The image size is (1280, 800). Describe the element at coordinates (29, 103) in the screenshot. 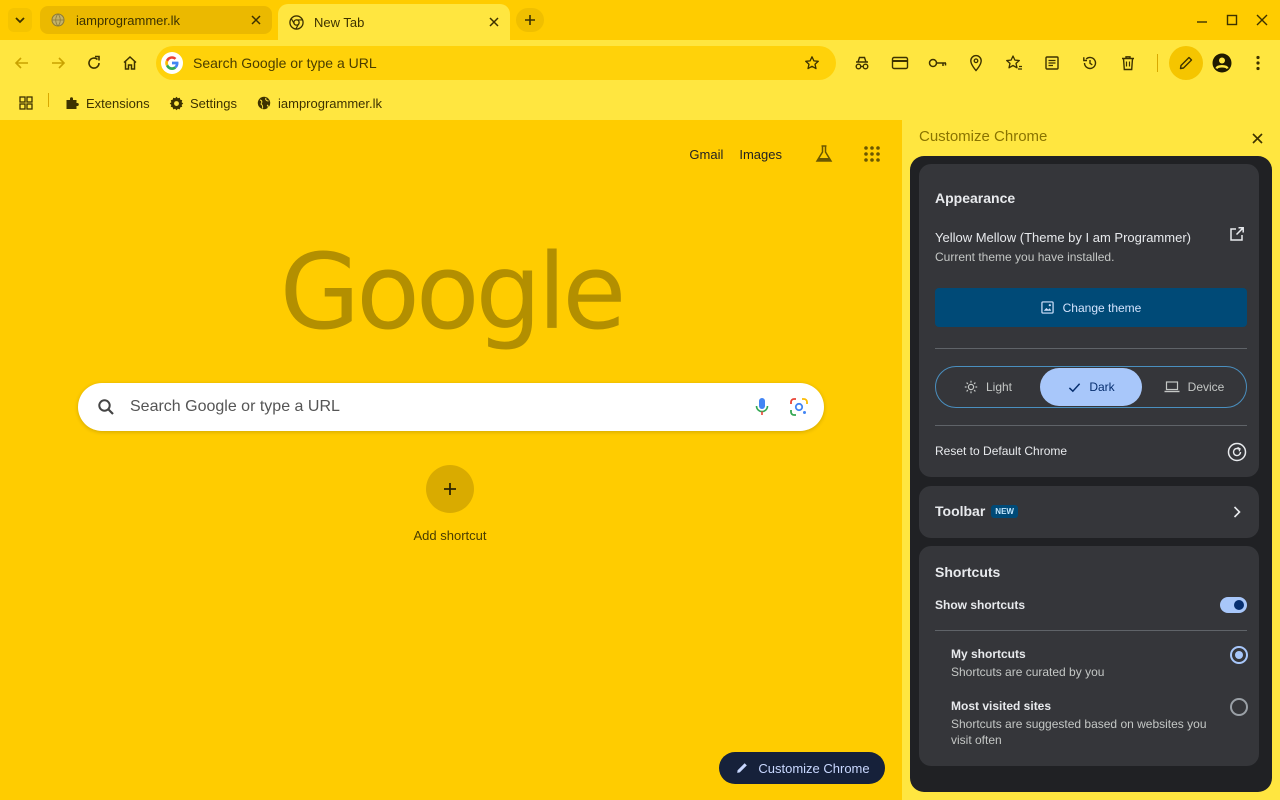

I see `apps-button` at that location.